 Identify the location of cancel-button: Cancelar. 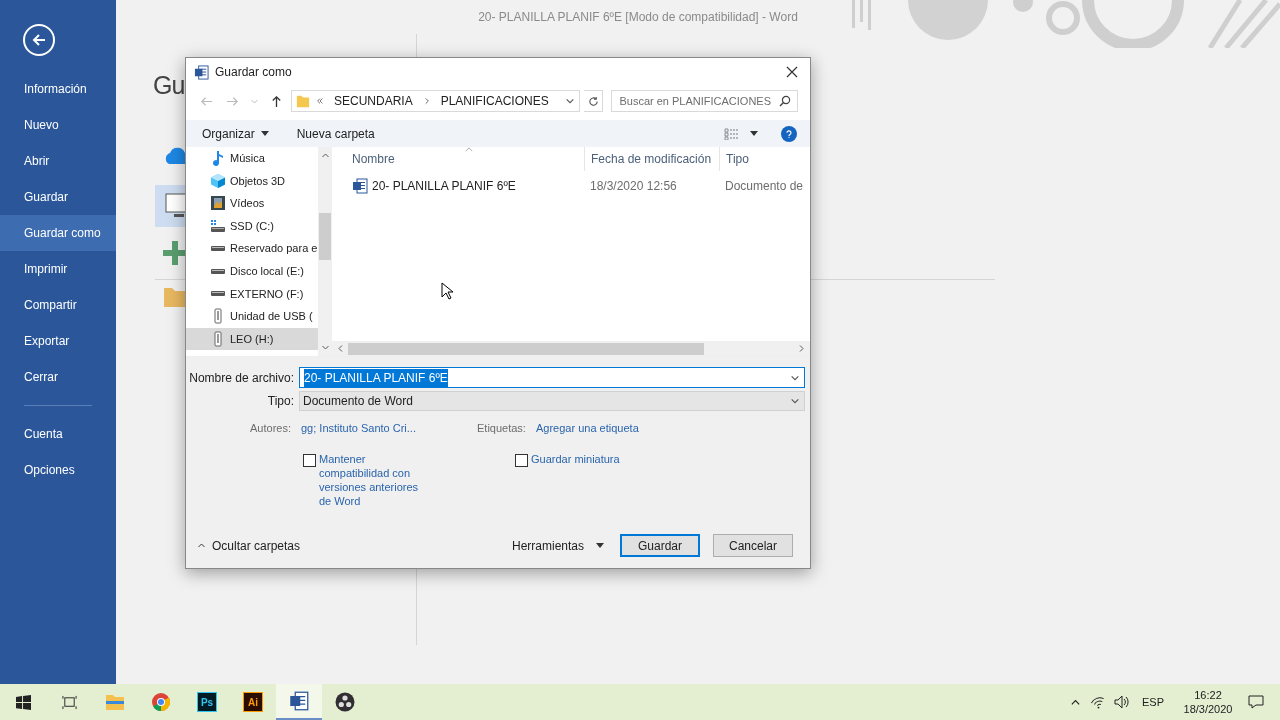
(753, 545).